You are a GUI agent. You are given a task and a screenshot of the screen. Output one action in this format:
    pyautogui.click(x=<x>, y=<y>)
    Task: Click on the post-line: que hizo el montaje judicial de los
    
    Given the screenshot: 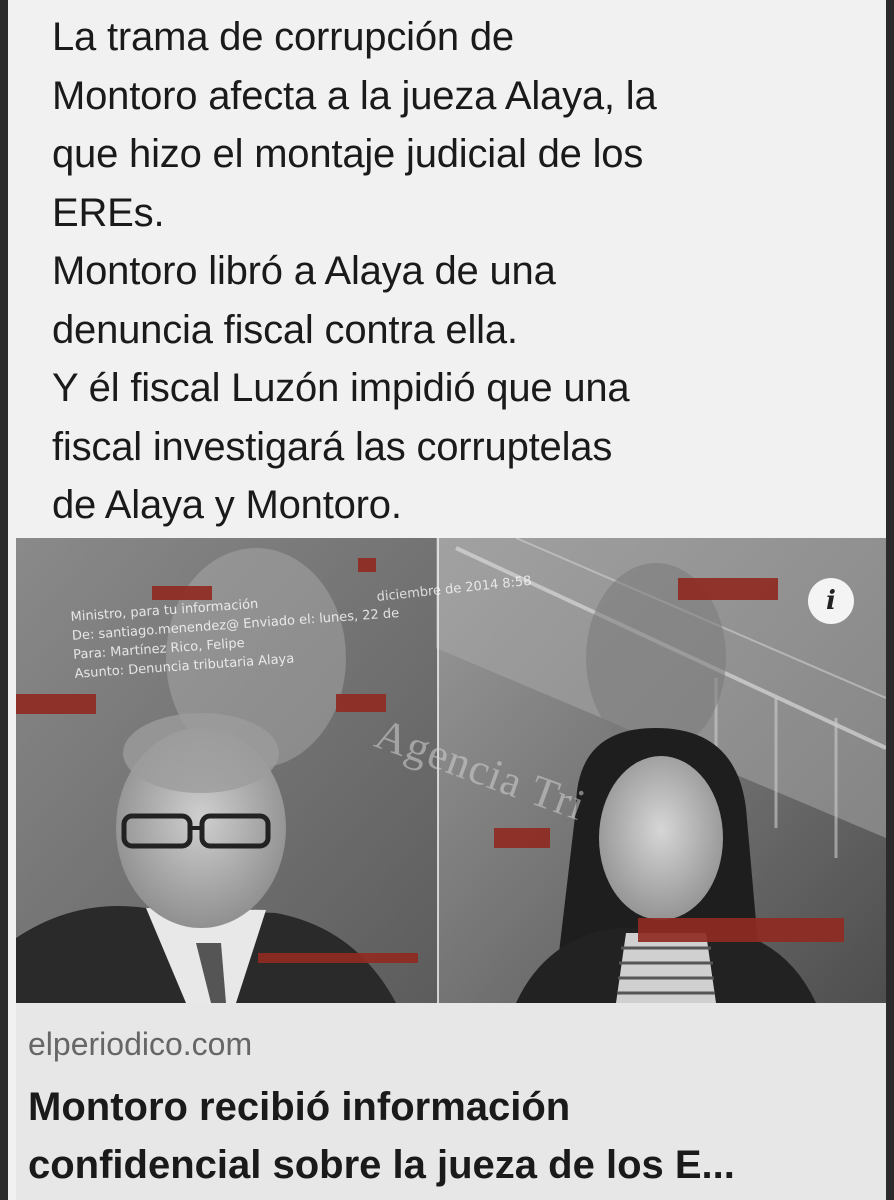 What is the action you would take?
    pyautogui.click(x=348, y=154)
    